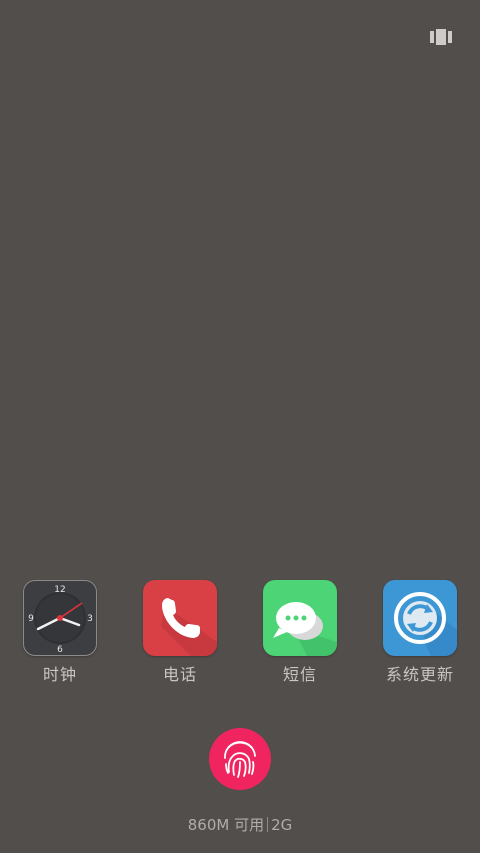 The width and height of the screenshot is (480, 853). I want to click on message-icon, so click(300, 618).